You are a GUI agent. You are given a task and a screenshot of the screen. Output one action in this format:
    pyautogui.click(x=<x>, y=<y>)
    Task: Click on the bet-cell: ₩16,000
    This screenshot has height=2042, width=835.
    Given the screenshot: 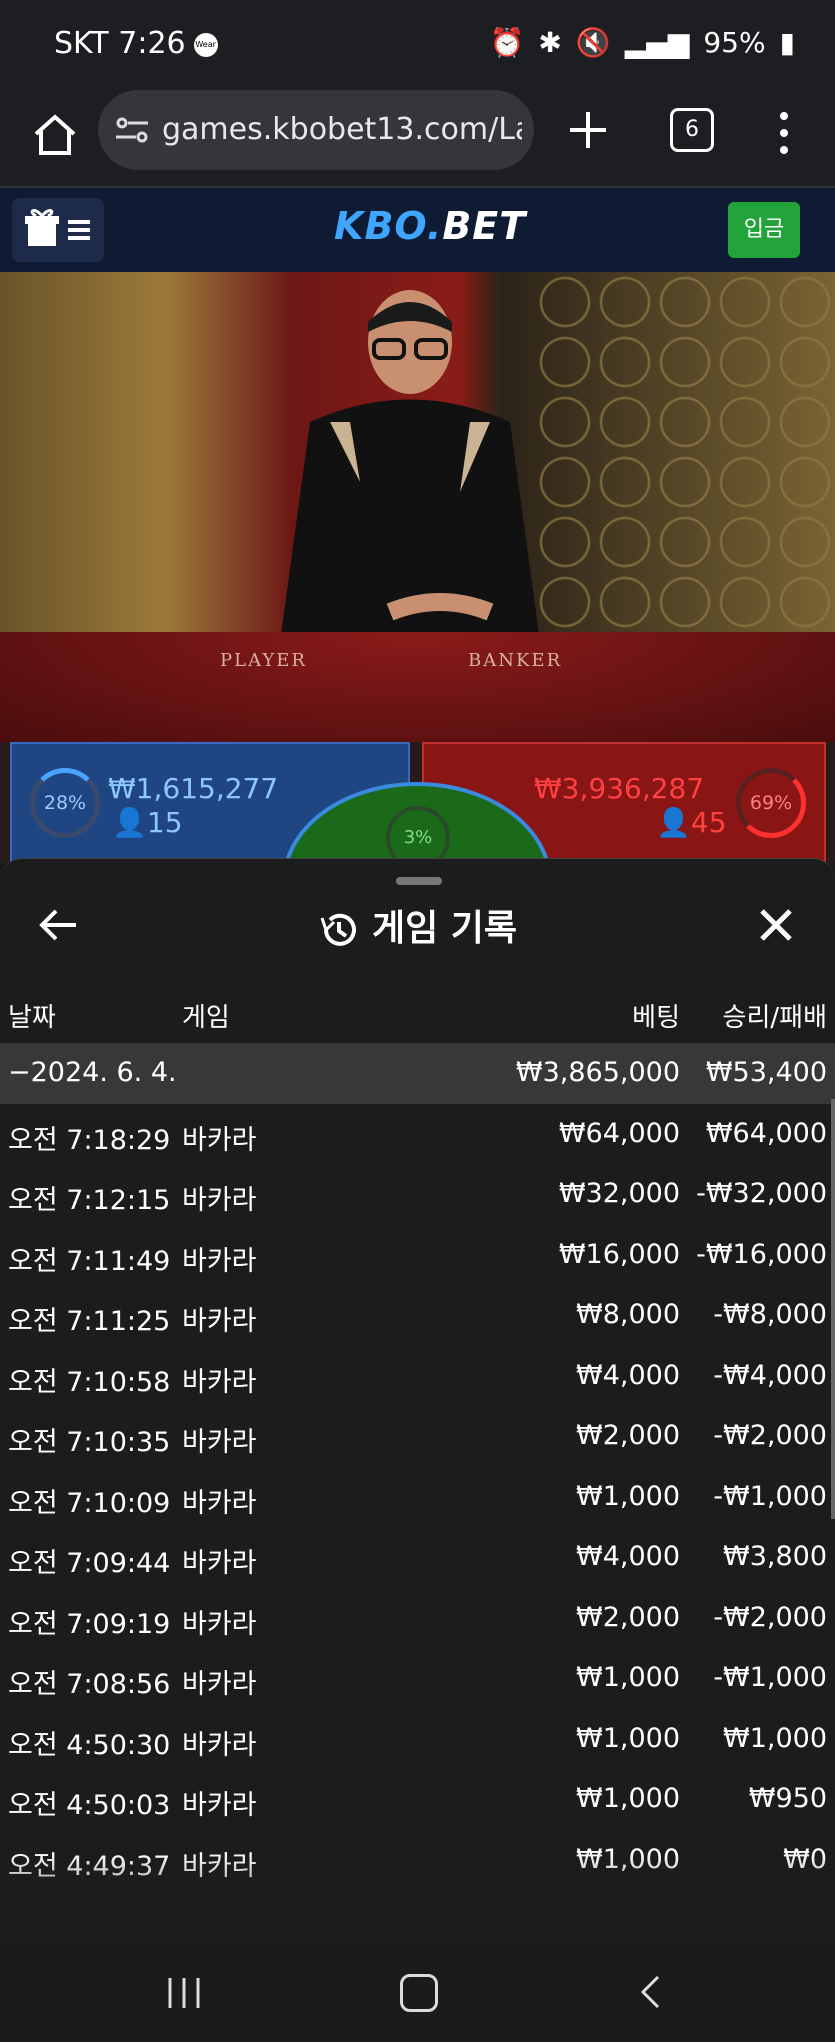 What is the action you would take?
    pyautogui.click(x=619, y=1254)
    